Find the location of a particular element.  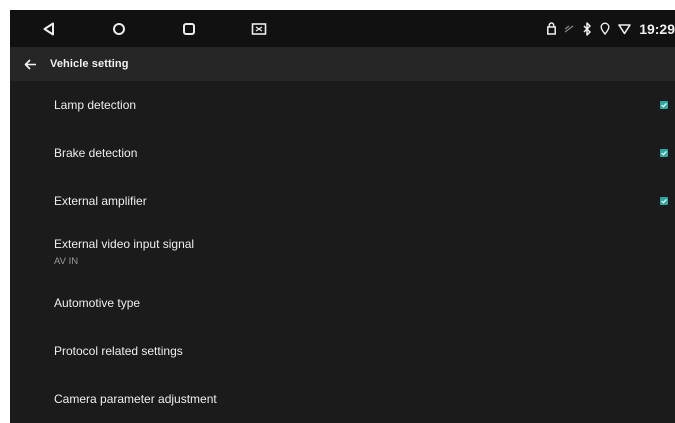

setting-label: Protocol related settings is located at coordinates (118, 351).